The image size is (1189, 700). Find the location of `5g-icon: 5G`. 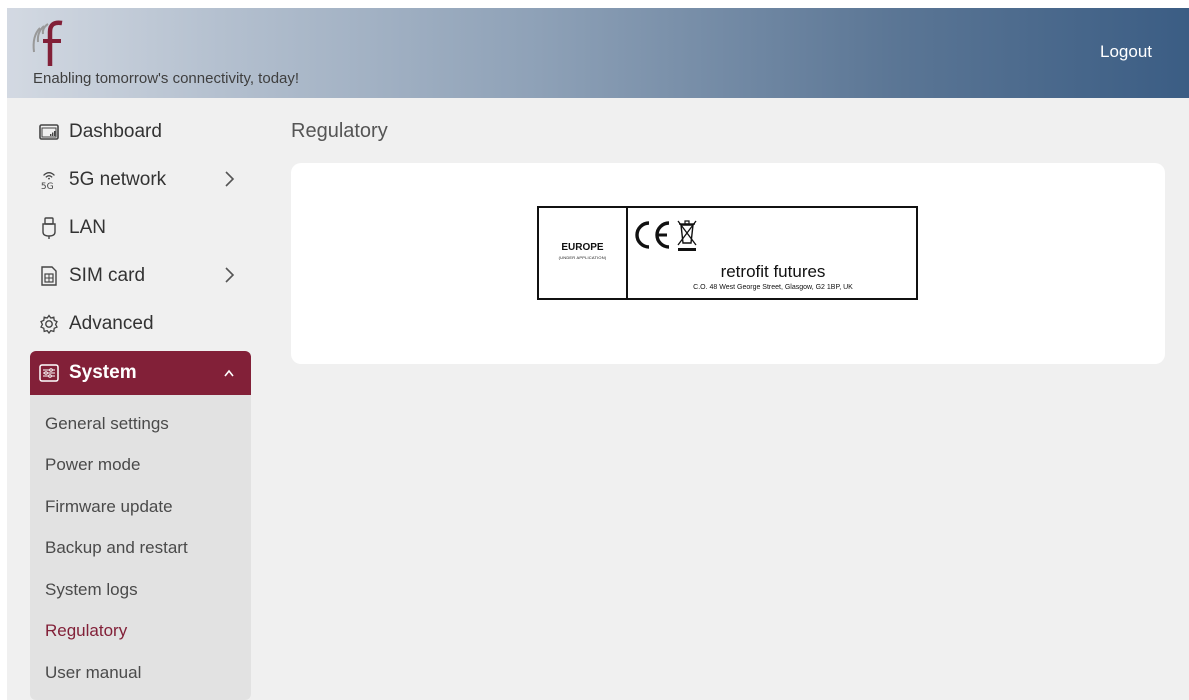

5g-icon: 5G is located at coordinates (49, 180).